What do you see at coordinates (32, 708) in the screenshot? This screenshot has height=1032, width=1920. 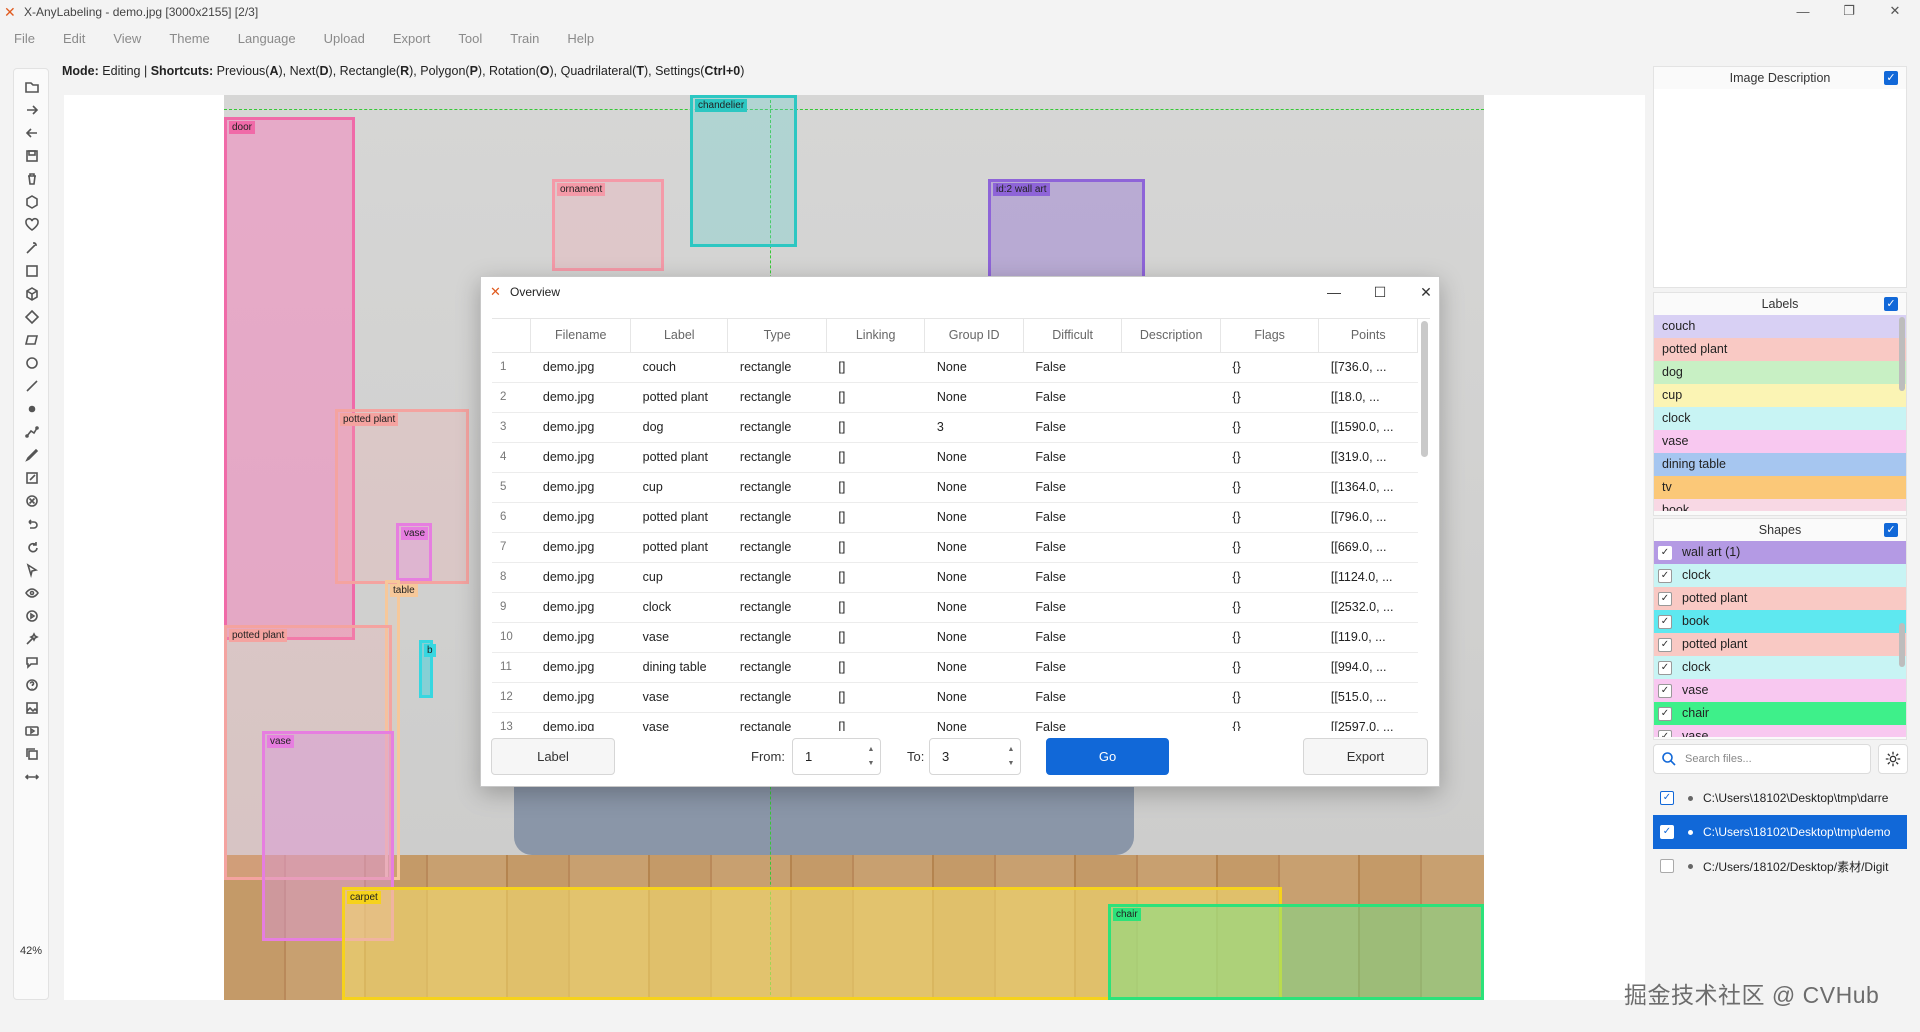 I see `image-icon` at bounding box center [32, 708].